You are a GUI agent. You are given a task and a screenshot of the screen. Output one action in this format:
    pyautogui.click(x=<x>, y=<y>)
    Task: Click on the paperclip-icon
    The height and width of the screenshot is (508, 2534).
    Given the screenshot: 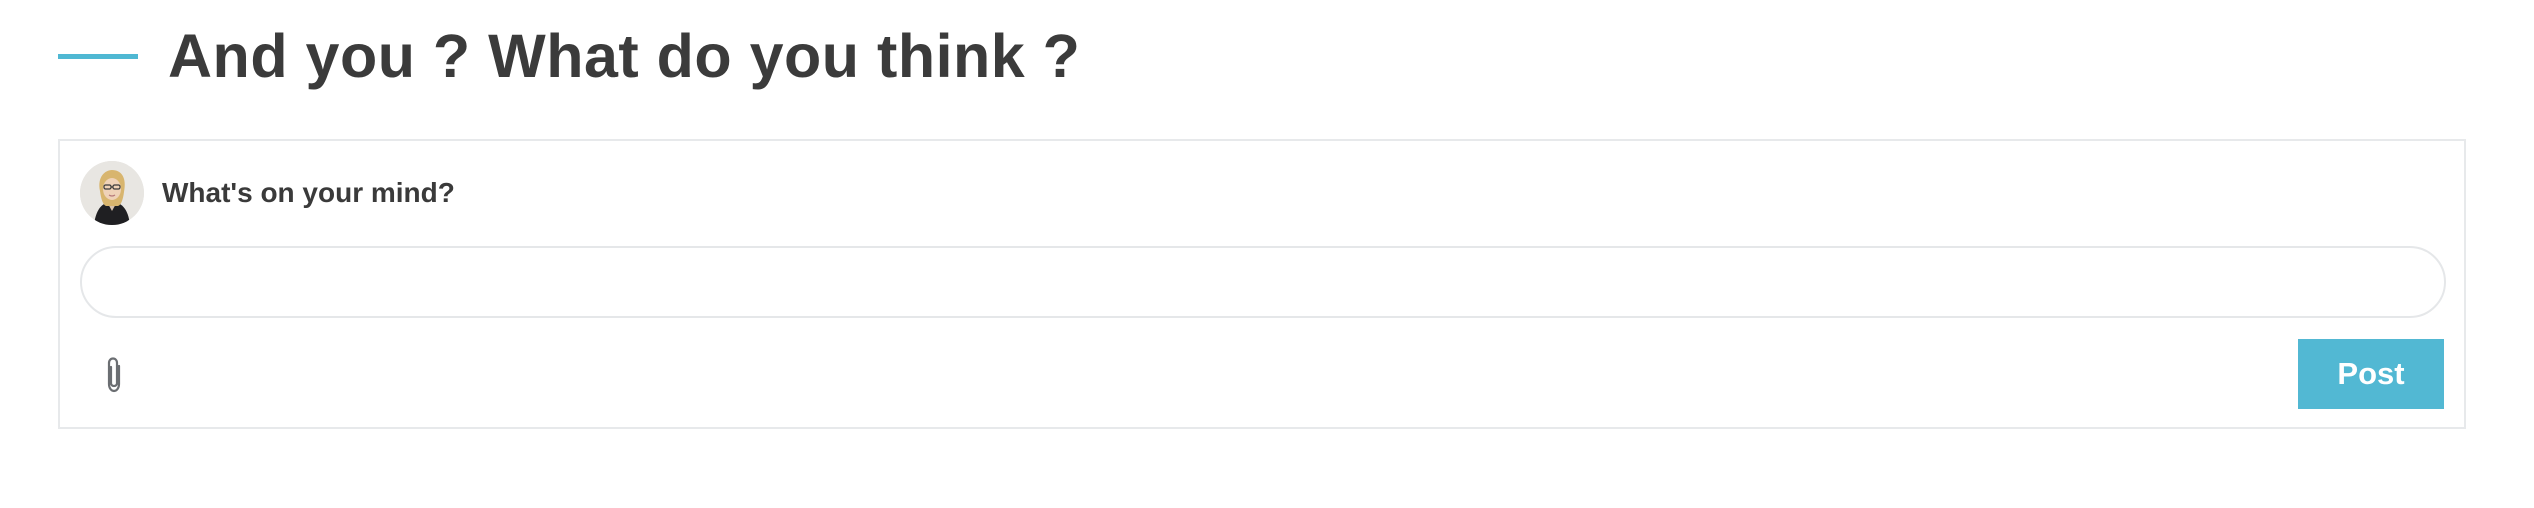 What is the action you would take?
    pyautogui.click(x=114, y=375)
    